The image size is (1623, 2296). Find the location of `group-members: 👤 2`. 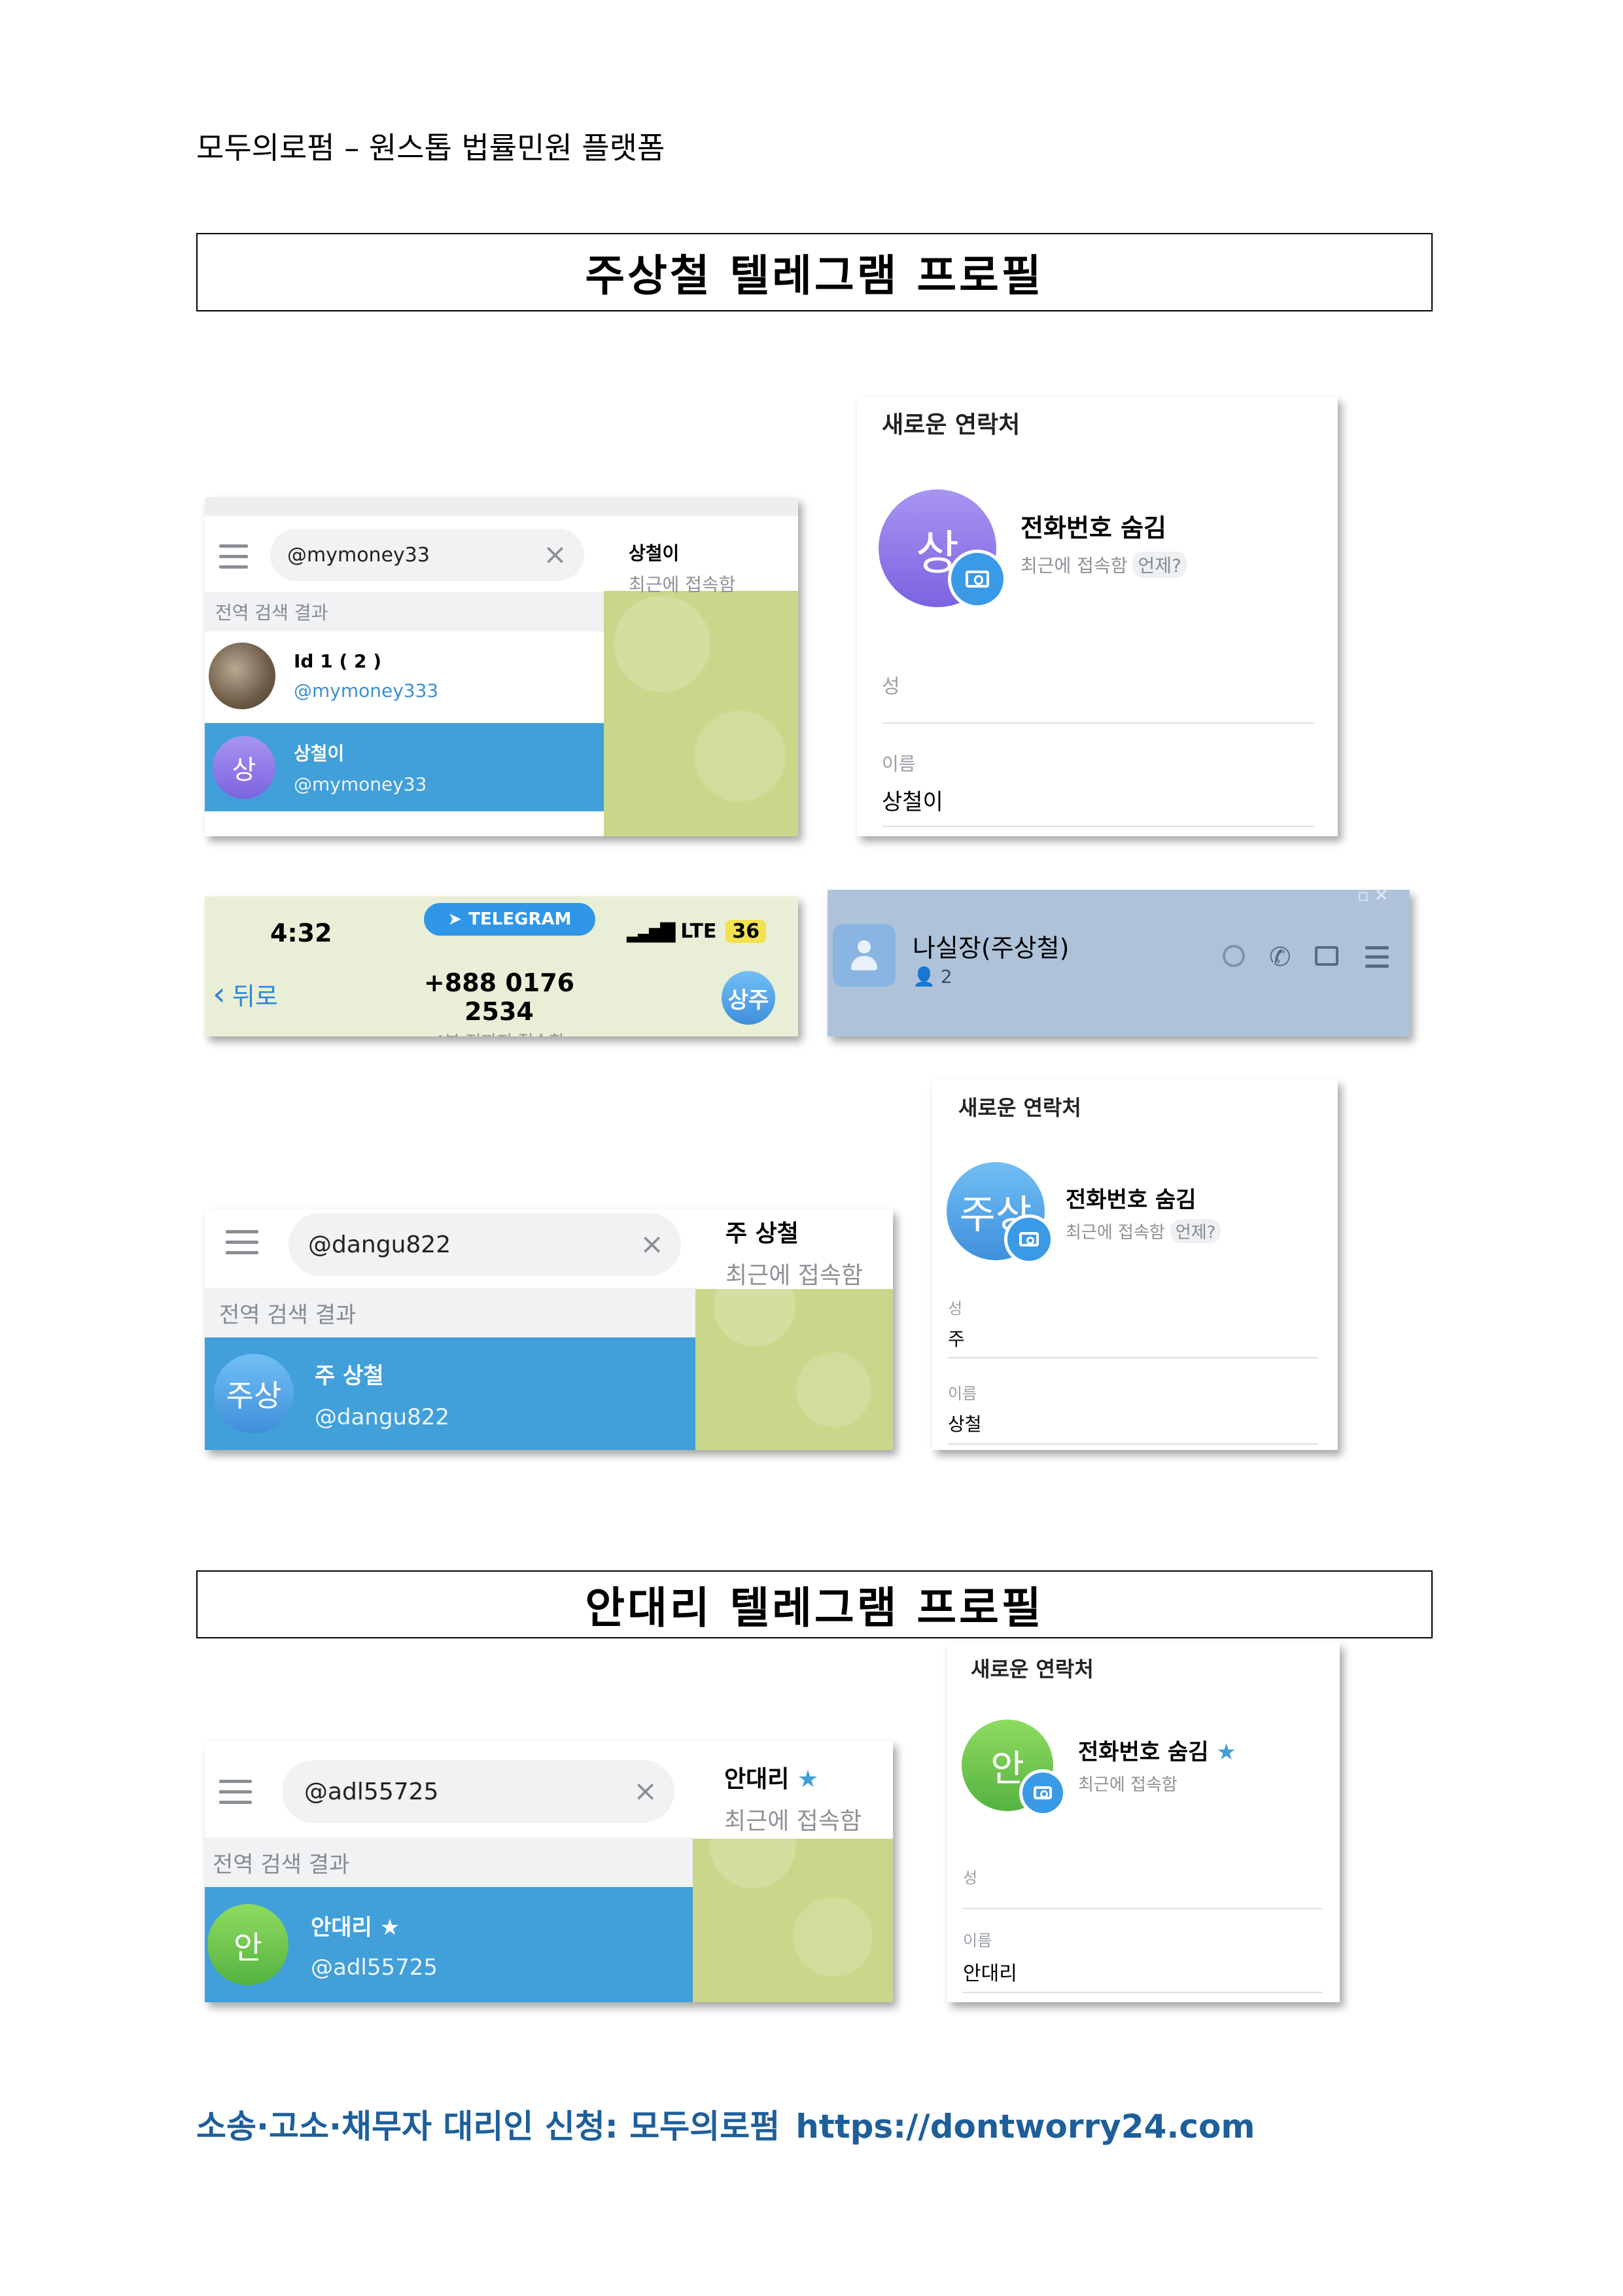

group-members: 👤 2 is located at coordinates (933, 976).